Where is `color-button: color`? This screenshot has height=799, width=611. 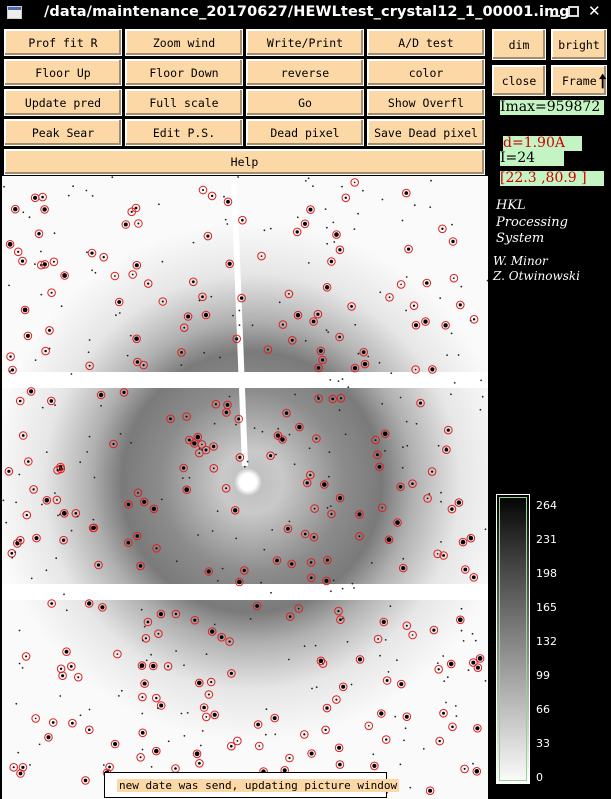 color-button: color is located at coordinates (426, 72).